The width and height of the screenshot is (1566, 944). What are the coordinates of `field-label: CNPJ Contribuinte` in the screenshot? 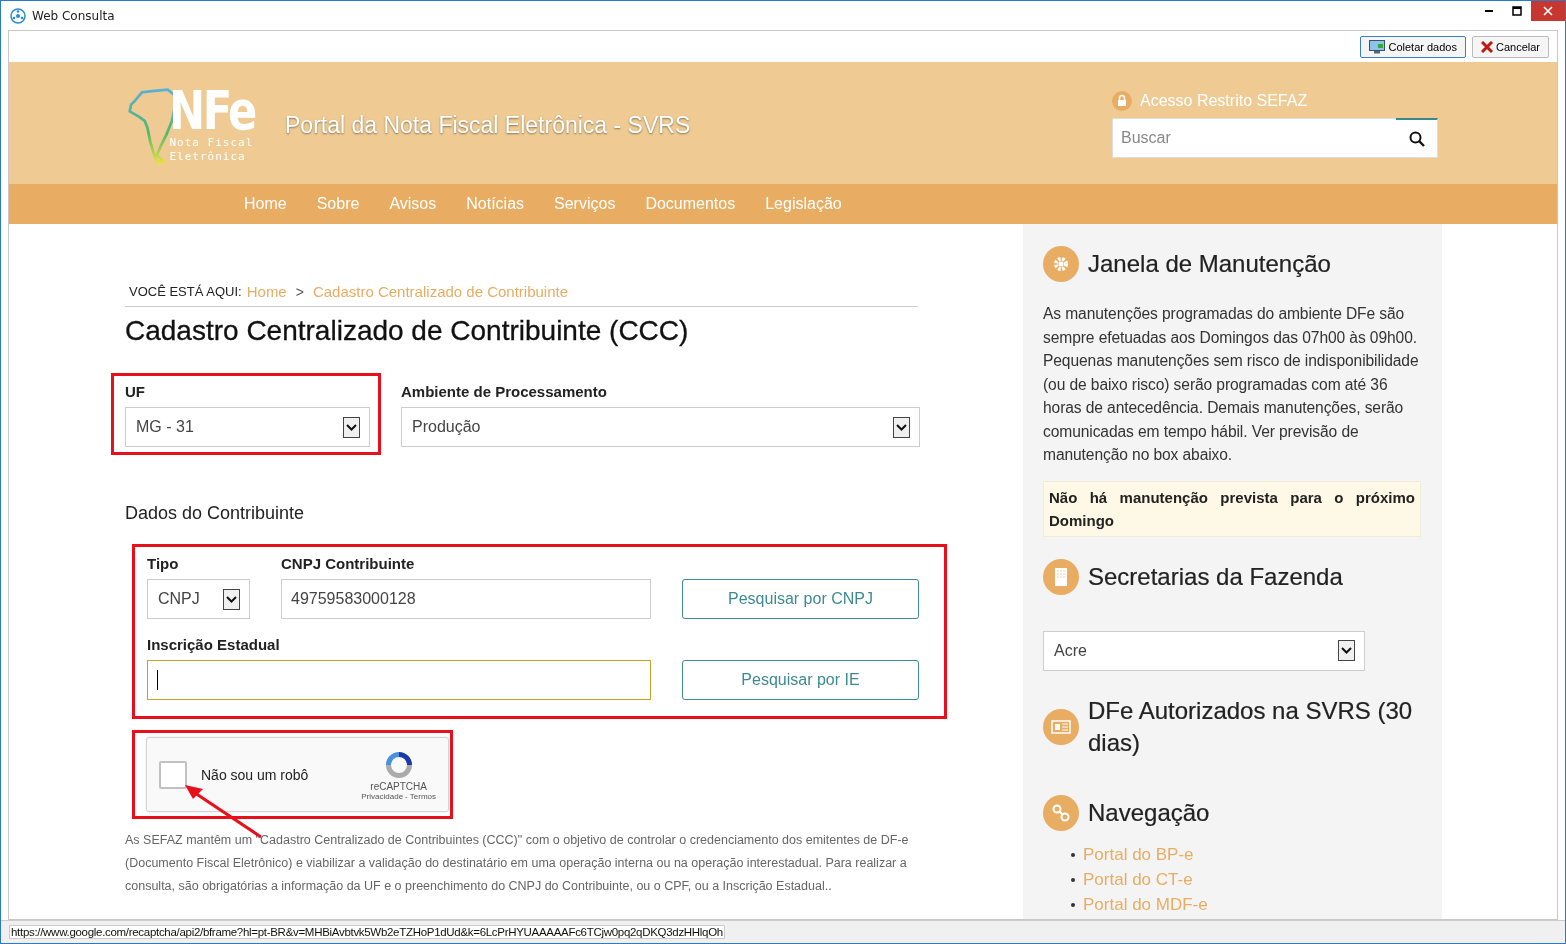 It's located at (348, 563).